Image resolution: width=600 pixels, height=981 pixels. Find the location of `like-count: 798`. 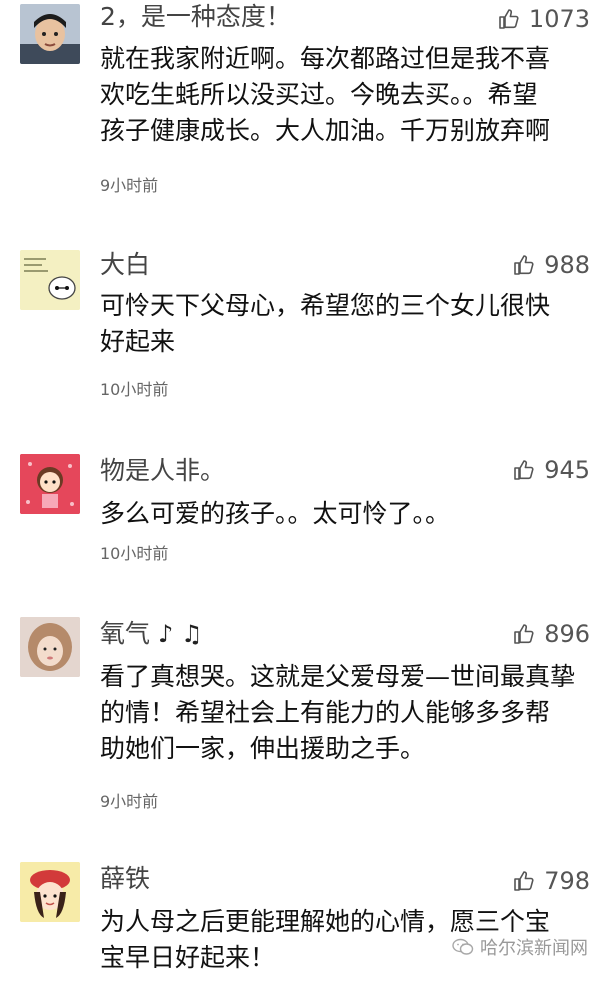

like-count: 798 is located at coordinates (567, 881).